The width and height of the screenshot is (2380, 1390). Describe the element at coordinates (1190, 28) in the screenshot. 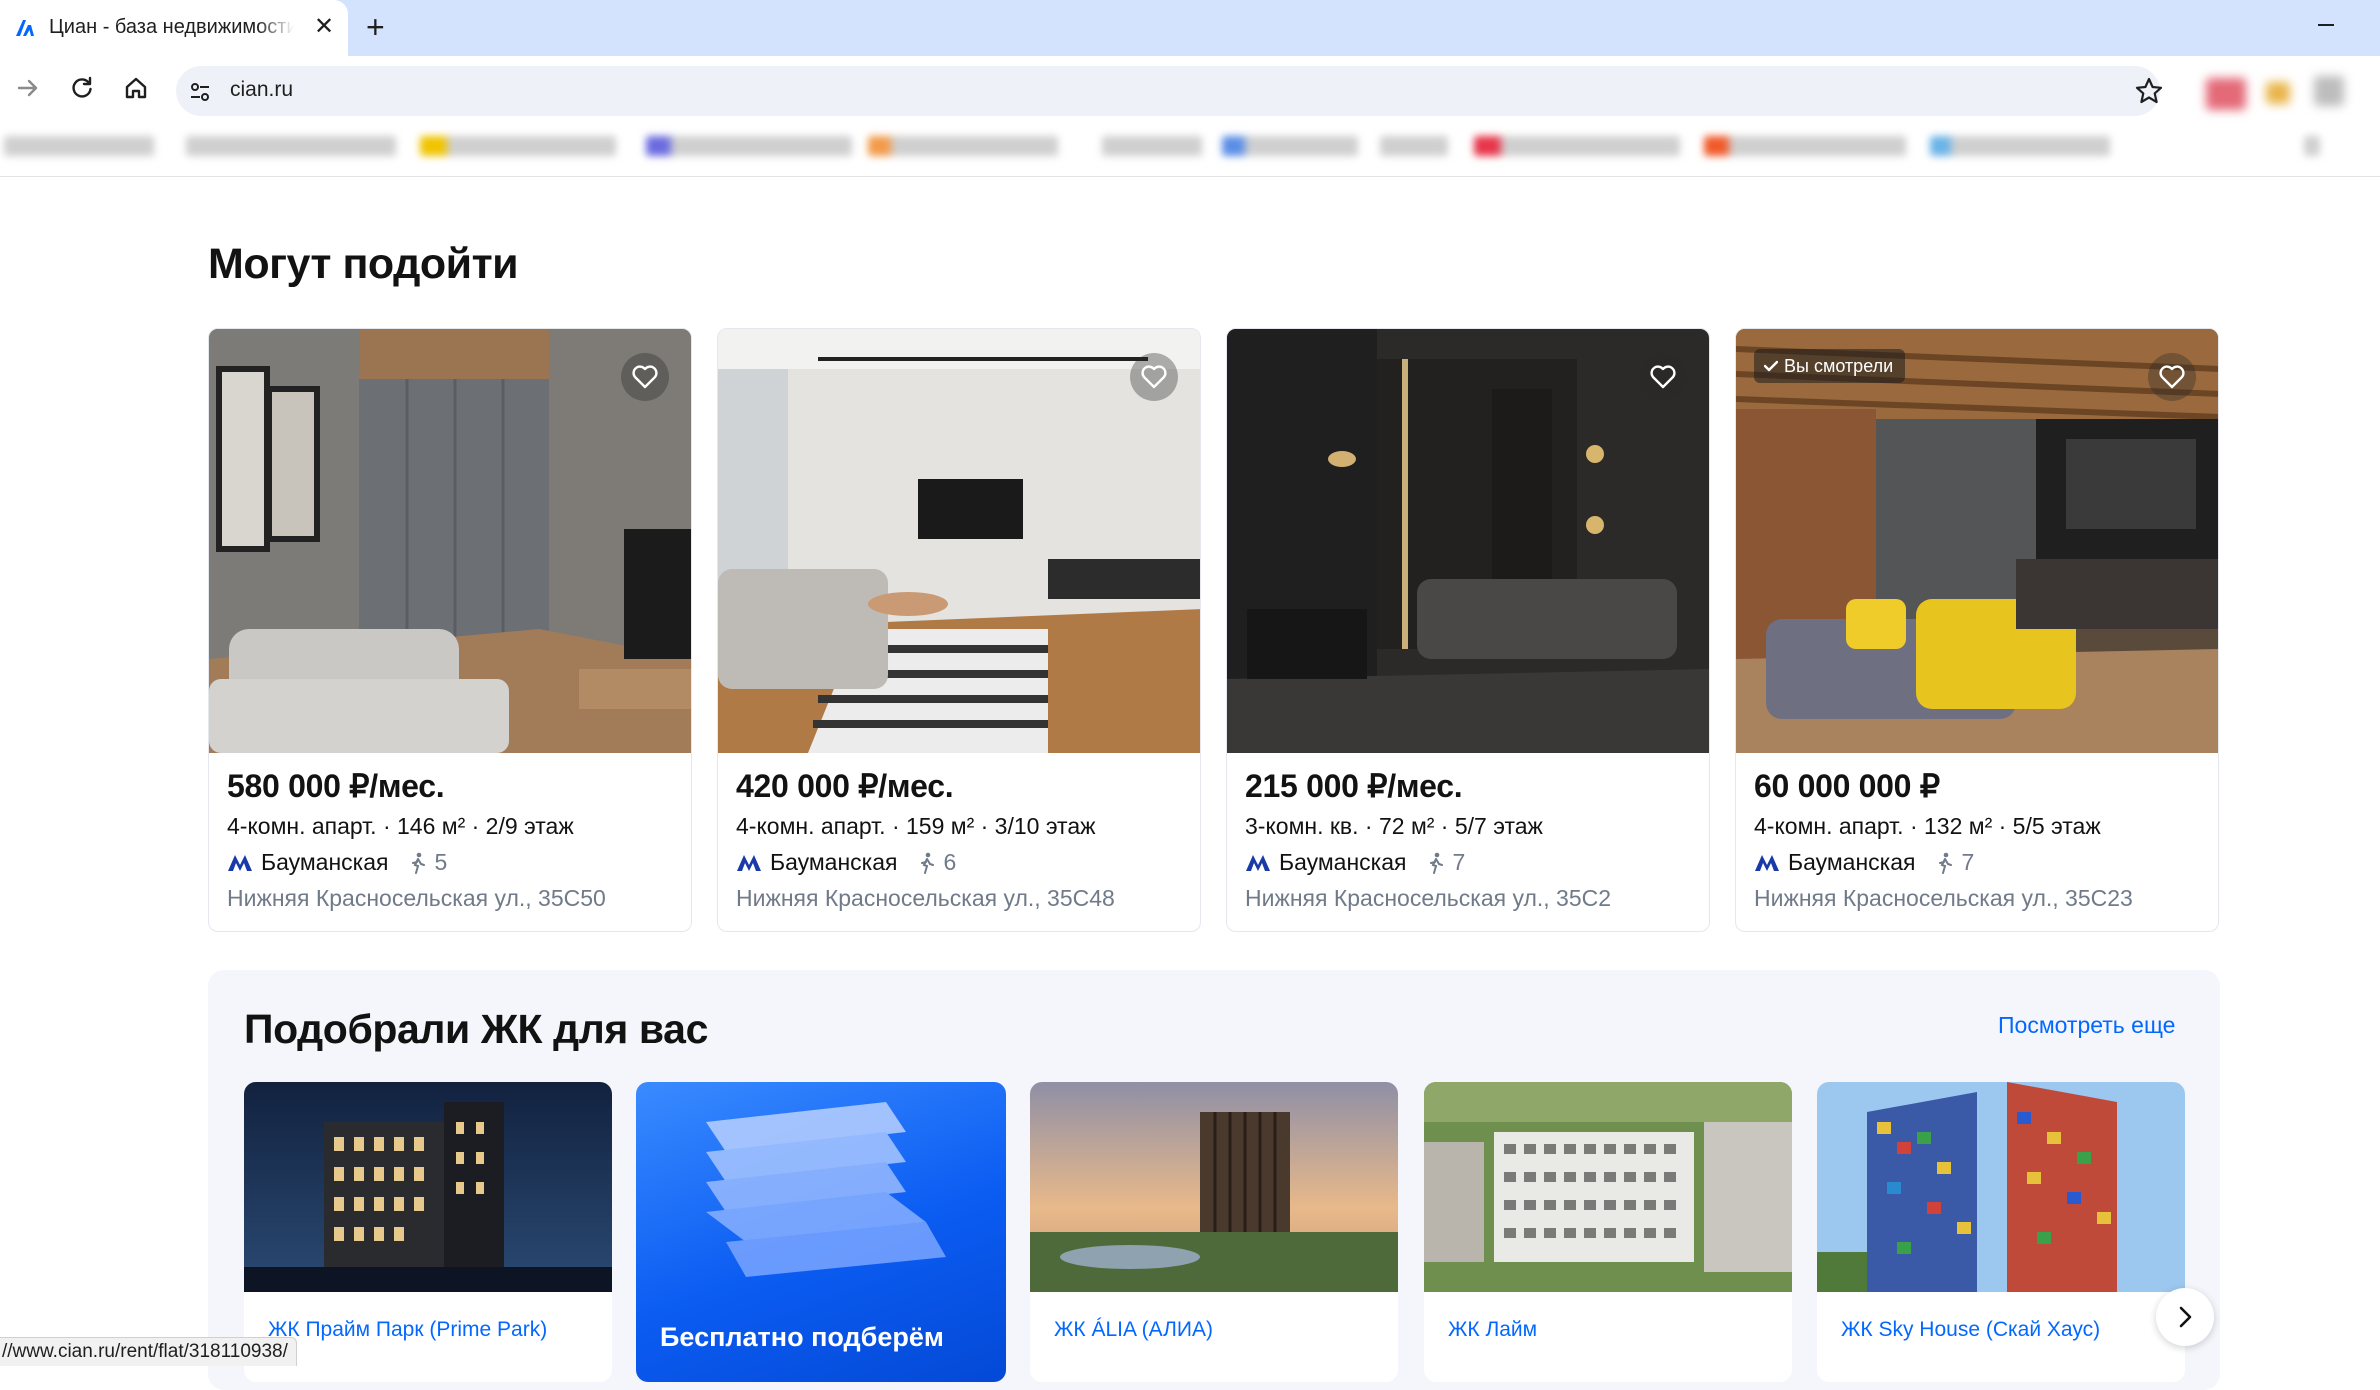

I see `tab-strip` at that location.